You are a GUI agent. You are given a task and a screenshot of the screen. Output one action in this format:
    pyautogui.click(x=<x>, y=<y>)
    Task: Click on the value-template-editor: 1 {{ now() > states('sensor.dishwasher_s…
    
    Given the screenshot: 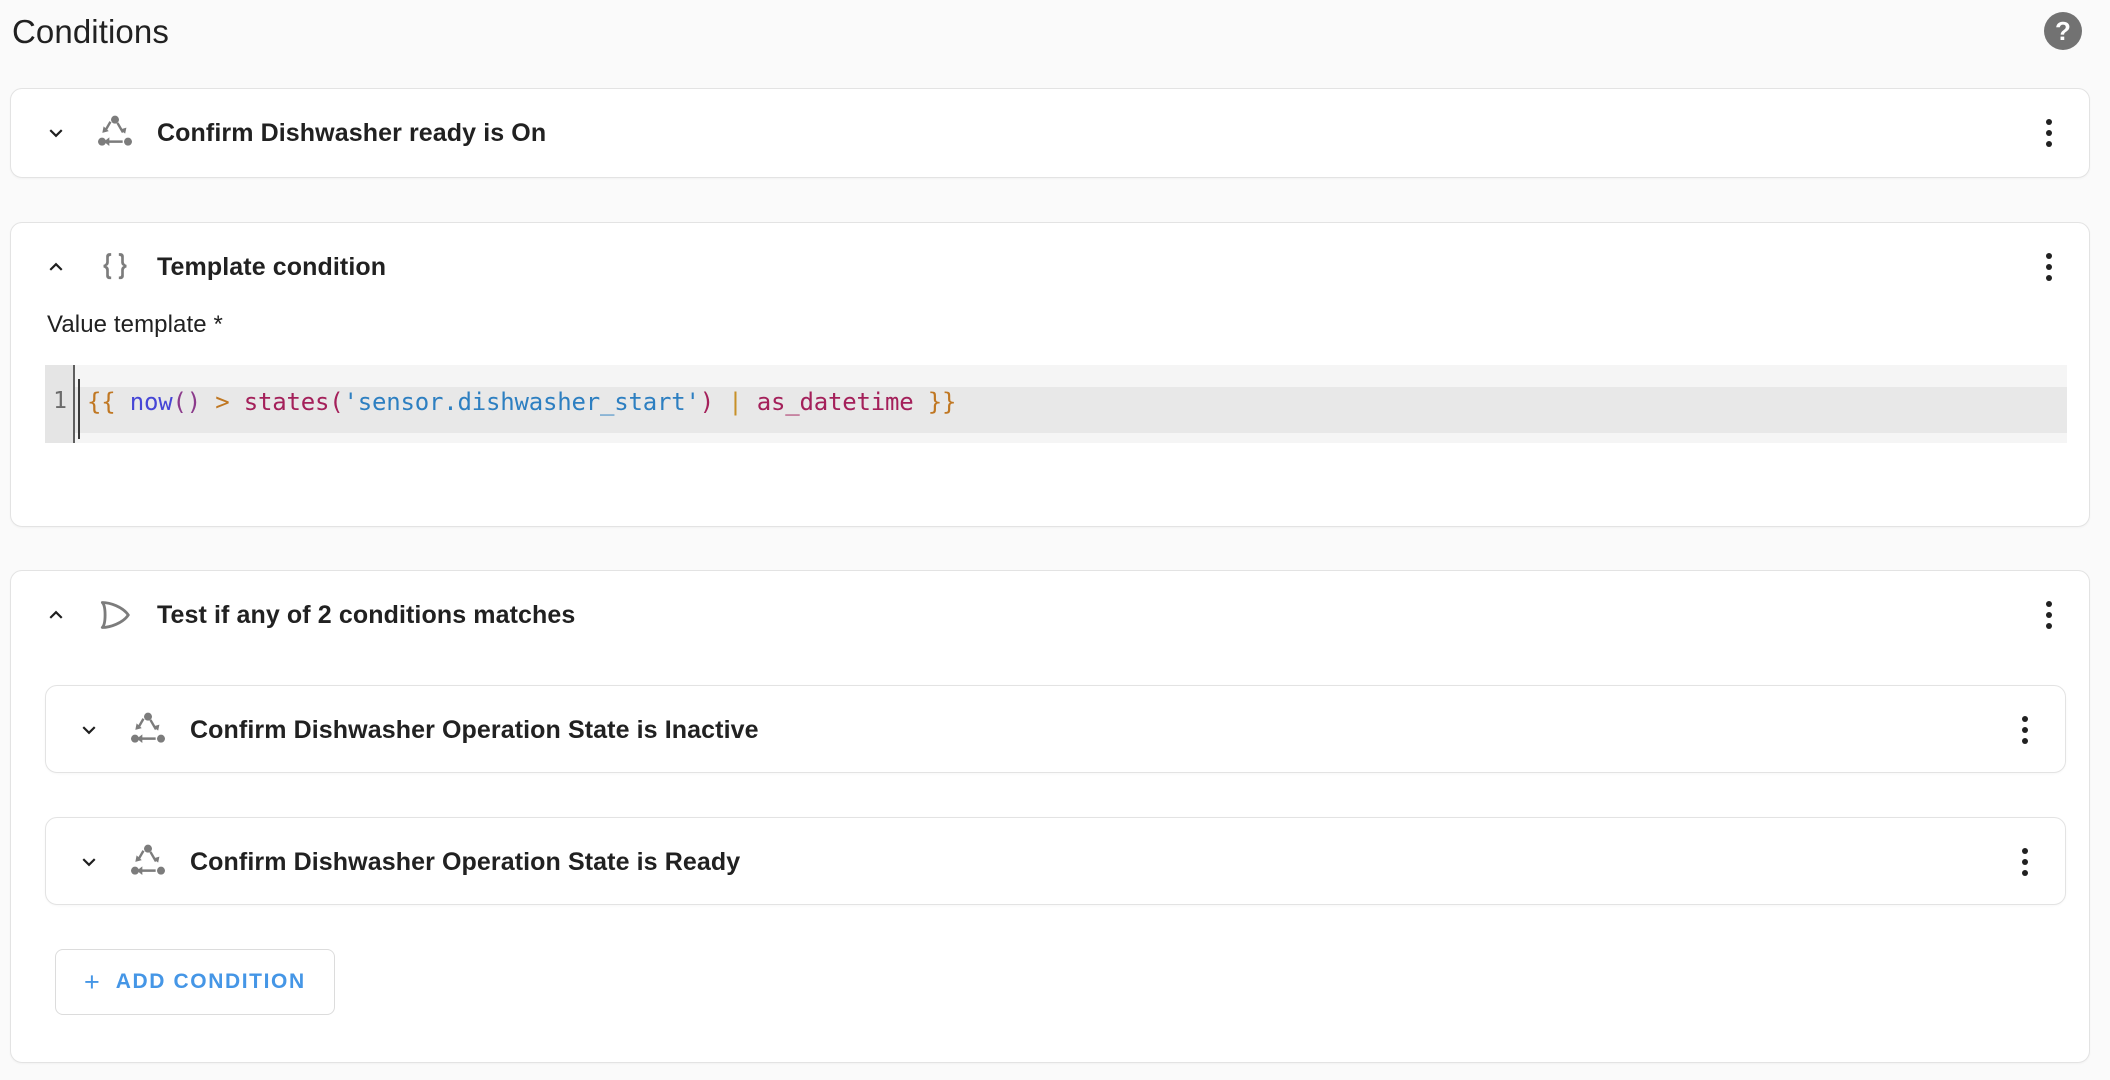 What is the action you would take?
    pyautogui.click(x=1056, y=404)
    